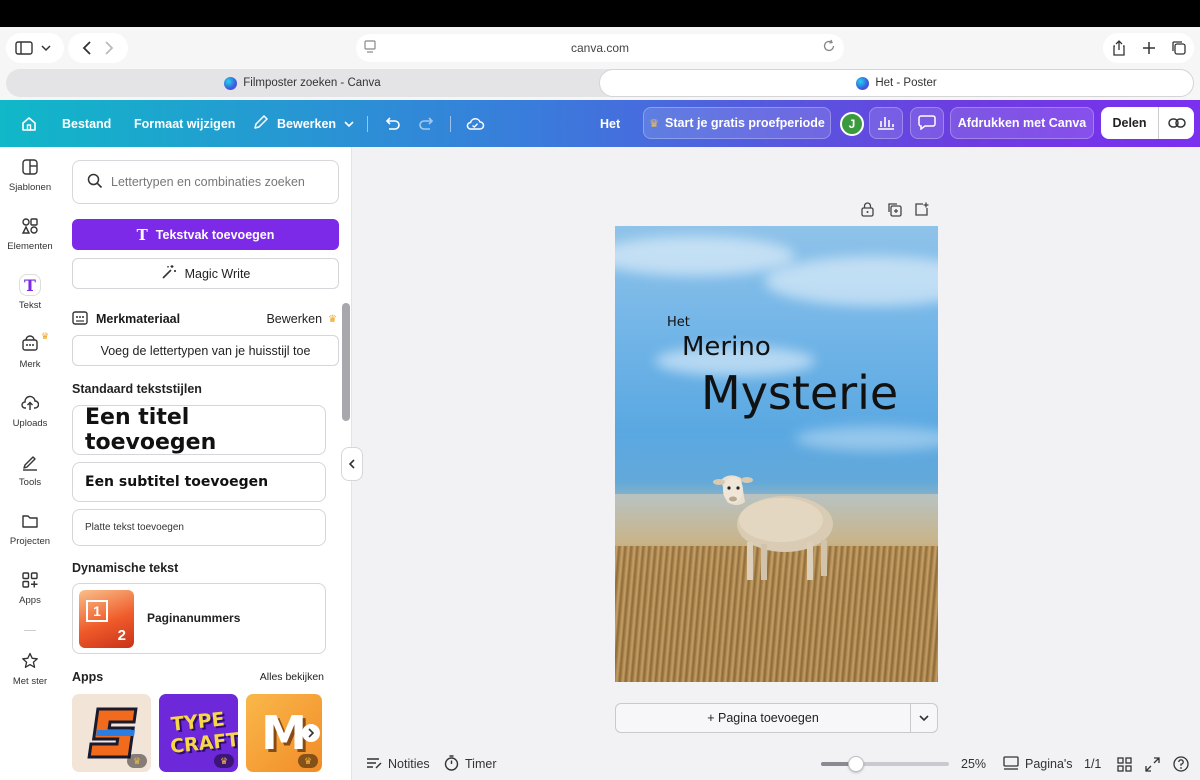 This screenshot has height=780, width=1200. I want to click on grid-view-icon, so click(1124, 764).